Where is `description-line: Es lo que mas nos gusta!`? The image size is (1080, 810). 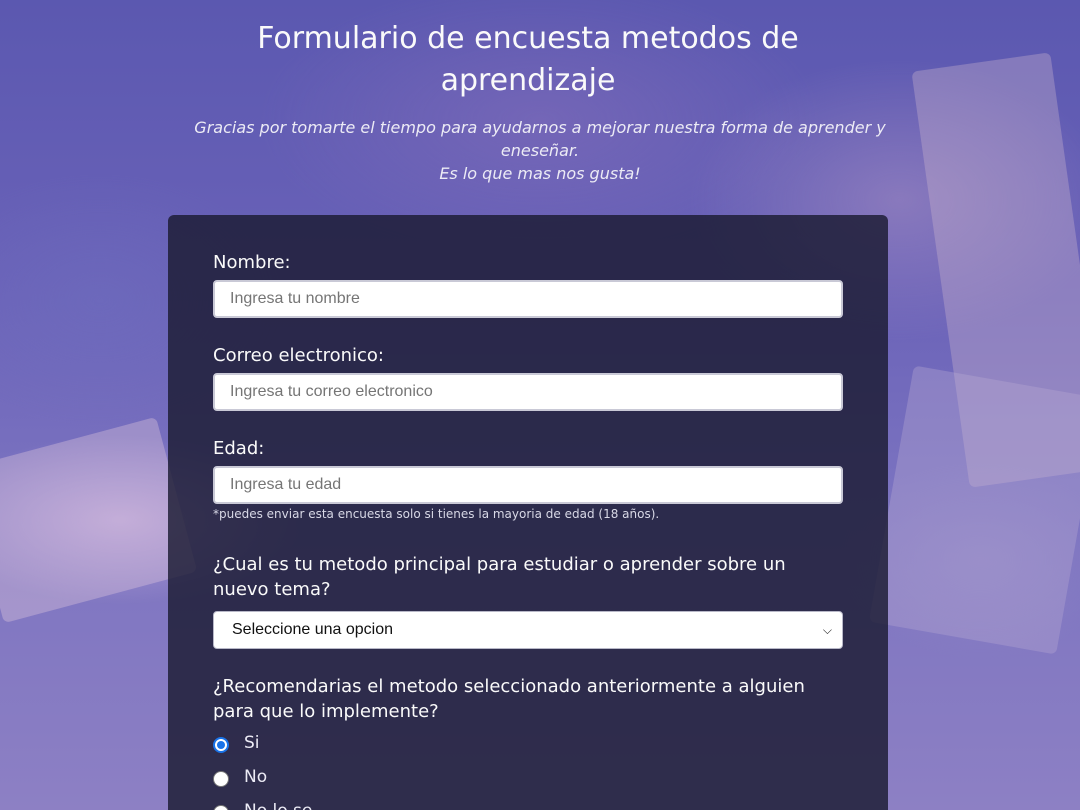
description-line: Es lo que mas nos gusta! is located at coordinates (540, 173).